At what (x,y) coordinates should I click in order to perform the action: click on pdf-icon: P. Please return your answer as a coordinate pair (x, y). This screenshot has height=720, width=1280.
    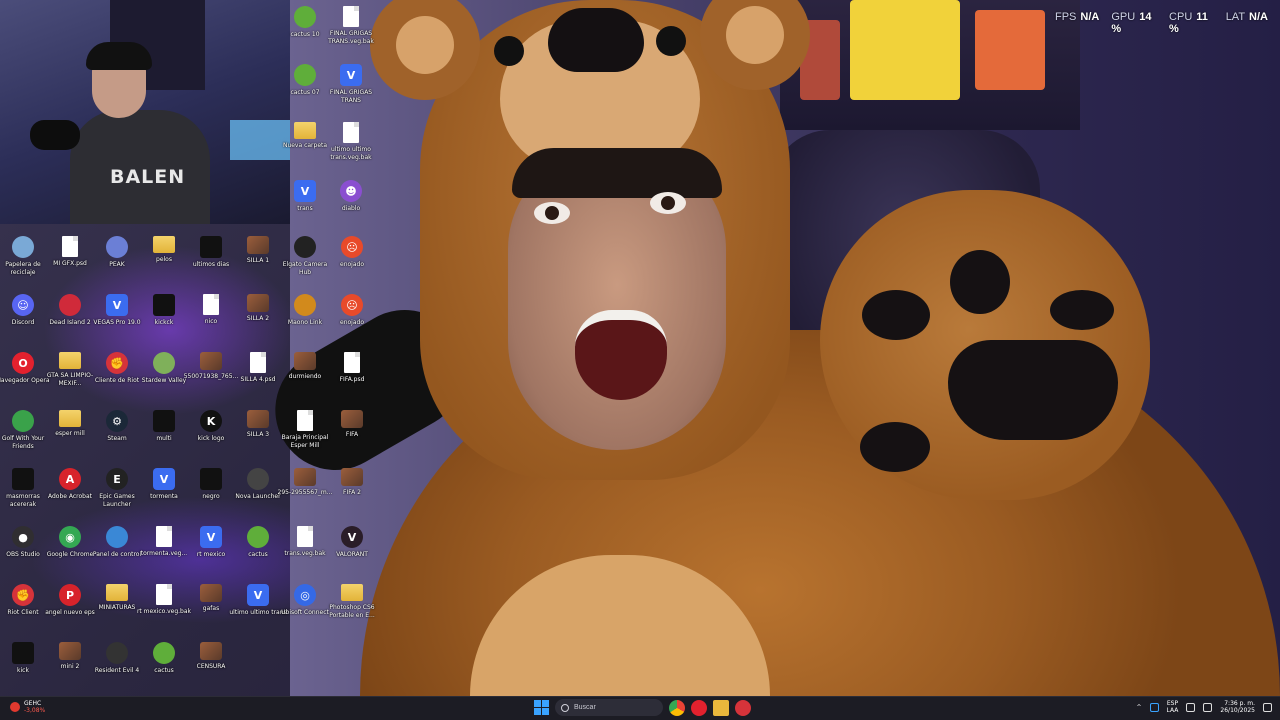
    Looking at the image, I should click on (70, 595).